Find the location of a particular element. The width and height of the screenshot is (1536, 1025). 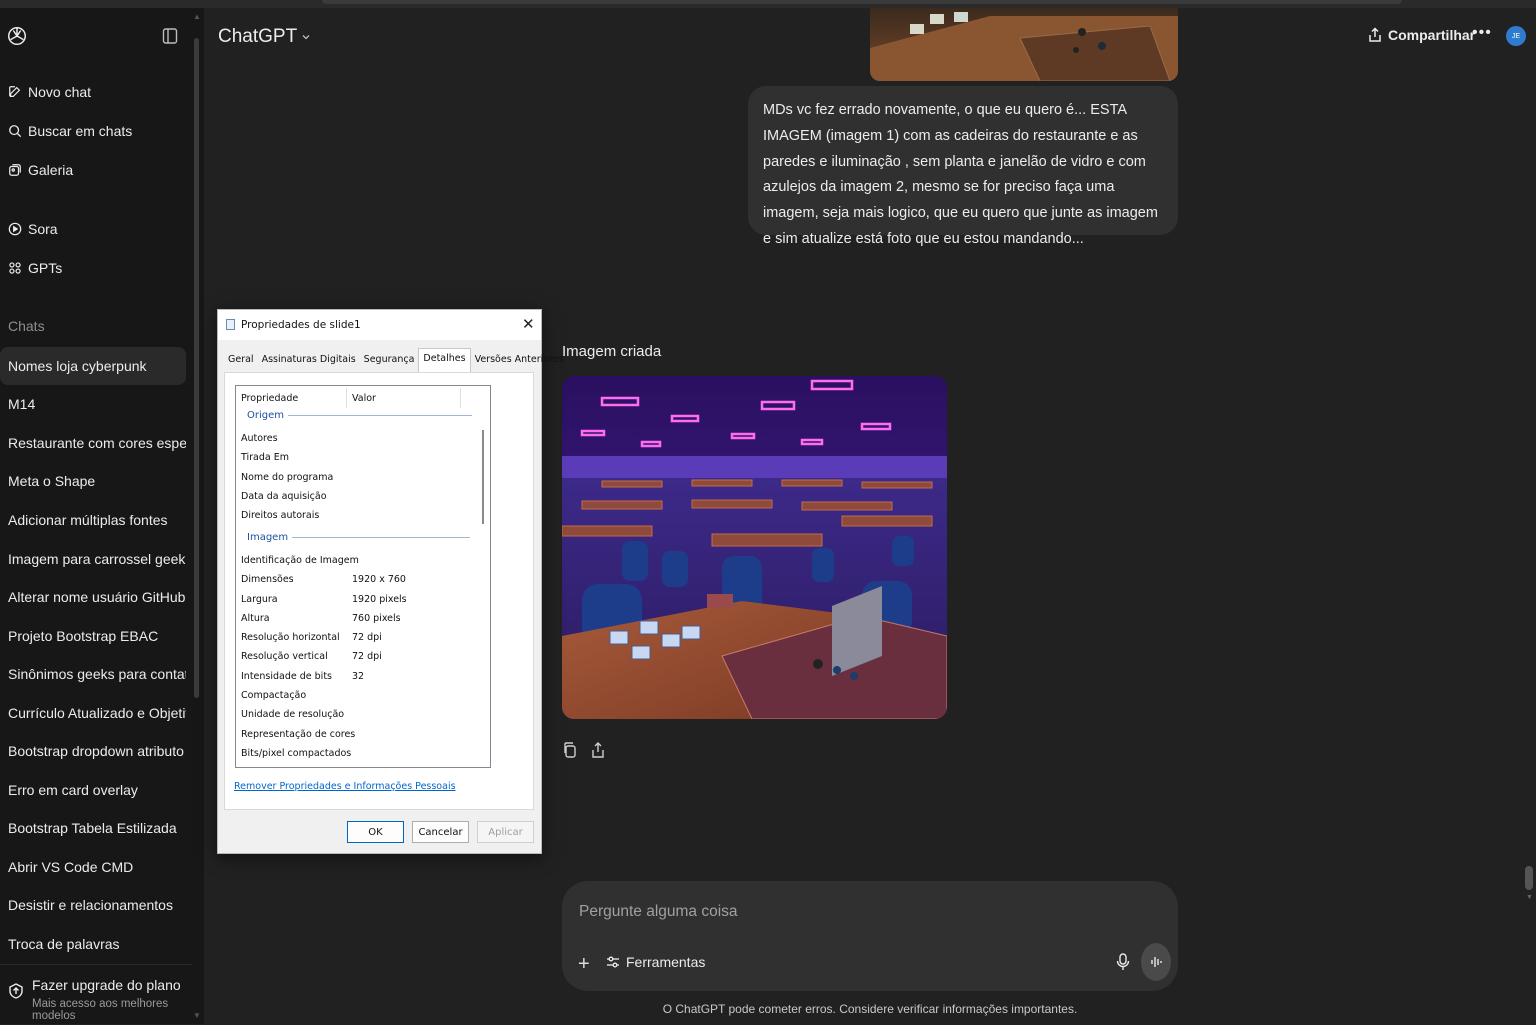

properties-scrollbar is located at coordinates (483, 477).